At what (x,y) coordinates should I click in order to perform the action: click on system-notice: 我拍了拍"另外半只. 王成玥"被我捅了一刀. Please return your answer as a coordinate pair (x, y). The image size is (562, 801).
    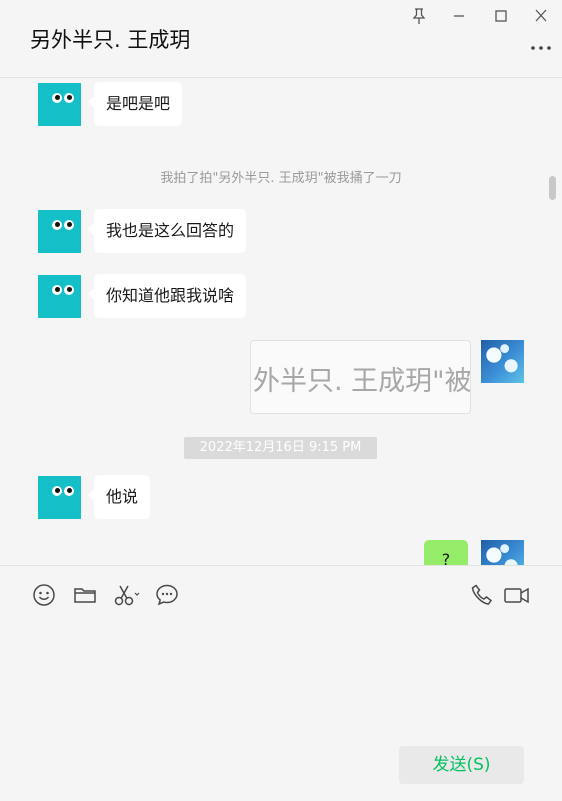
    Looking at the image, I should click on (281, 178).